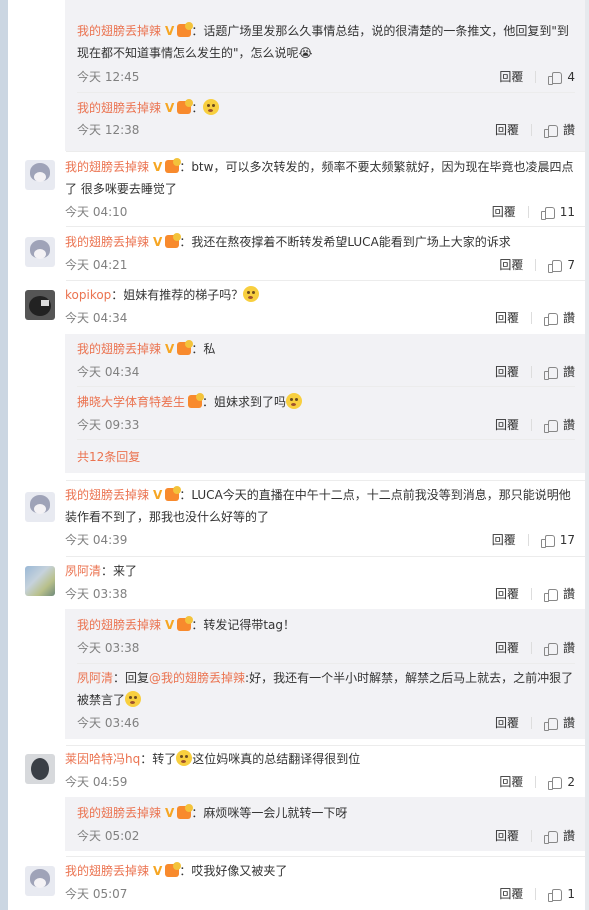  Describe the element at coordinates (561, 782) in the screenshot. I see `like-button: 2` at that location.